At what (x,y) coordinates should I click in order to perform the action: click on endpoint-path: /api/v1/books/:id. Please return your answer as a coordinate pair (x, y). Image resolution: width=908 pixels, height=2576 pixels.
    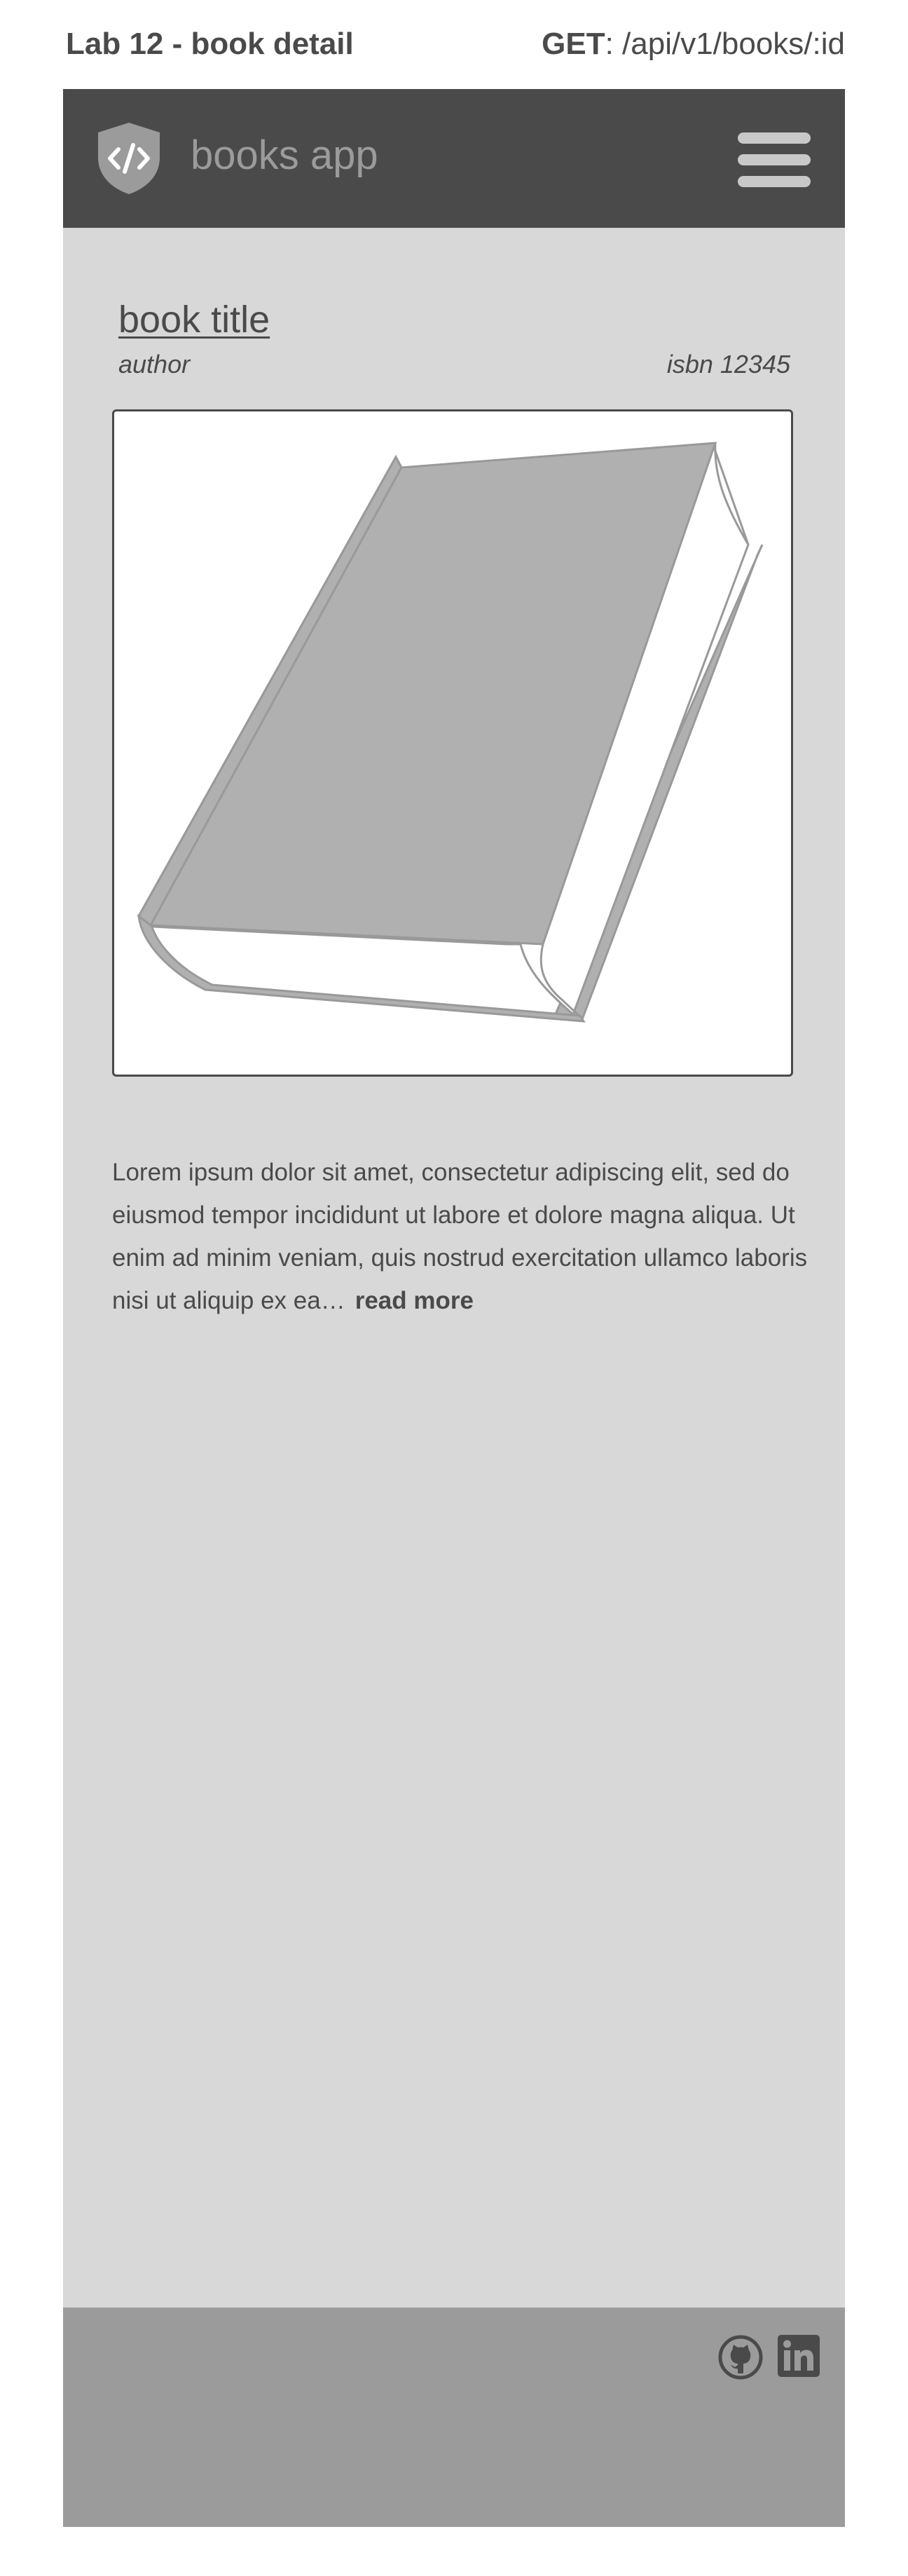
    Looking at the image, I should click on (733, 44).